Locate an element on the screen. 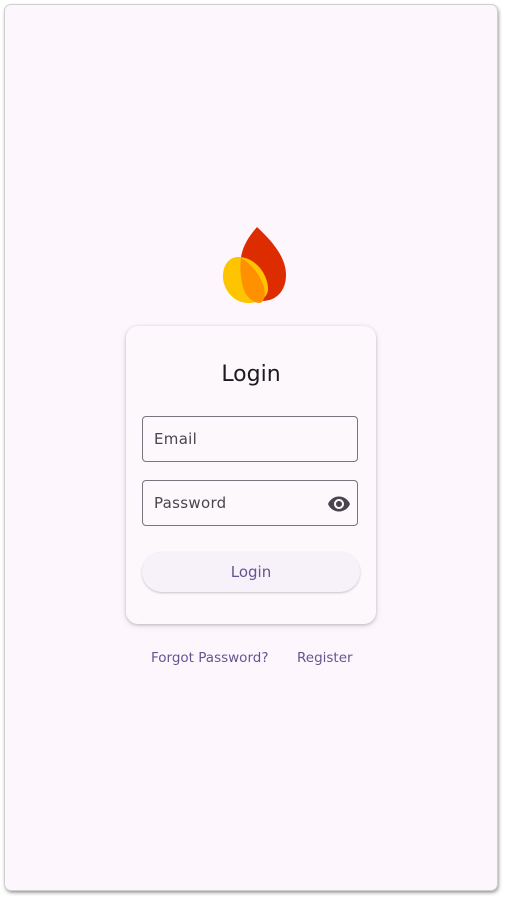 This screenshot has width=506, height=899. eye-icon is located at coordinates (339, 504).